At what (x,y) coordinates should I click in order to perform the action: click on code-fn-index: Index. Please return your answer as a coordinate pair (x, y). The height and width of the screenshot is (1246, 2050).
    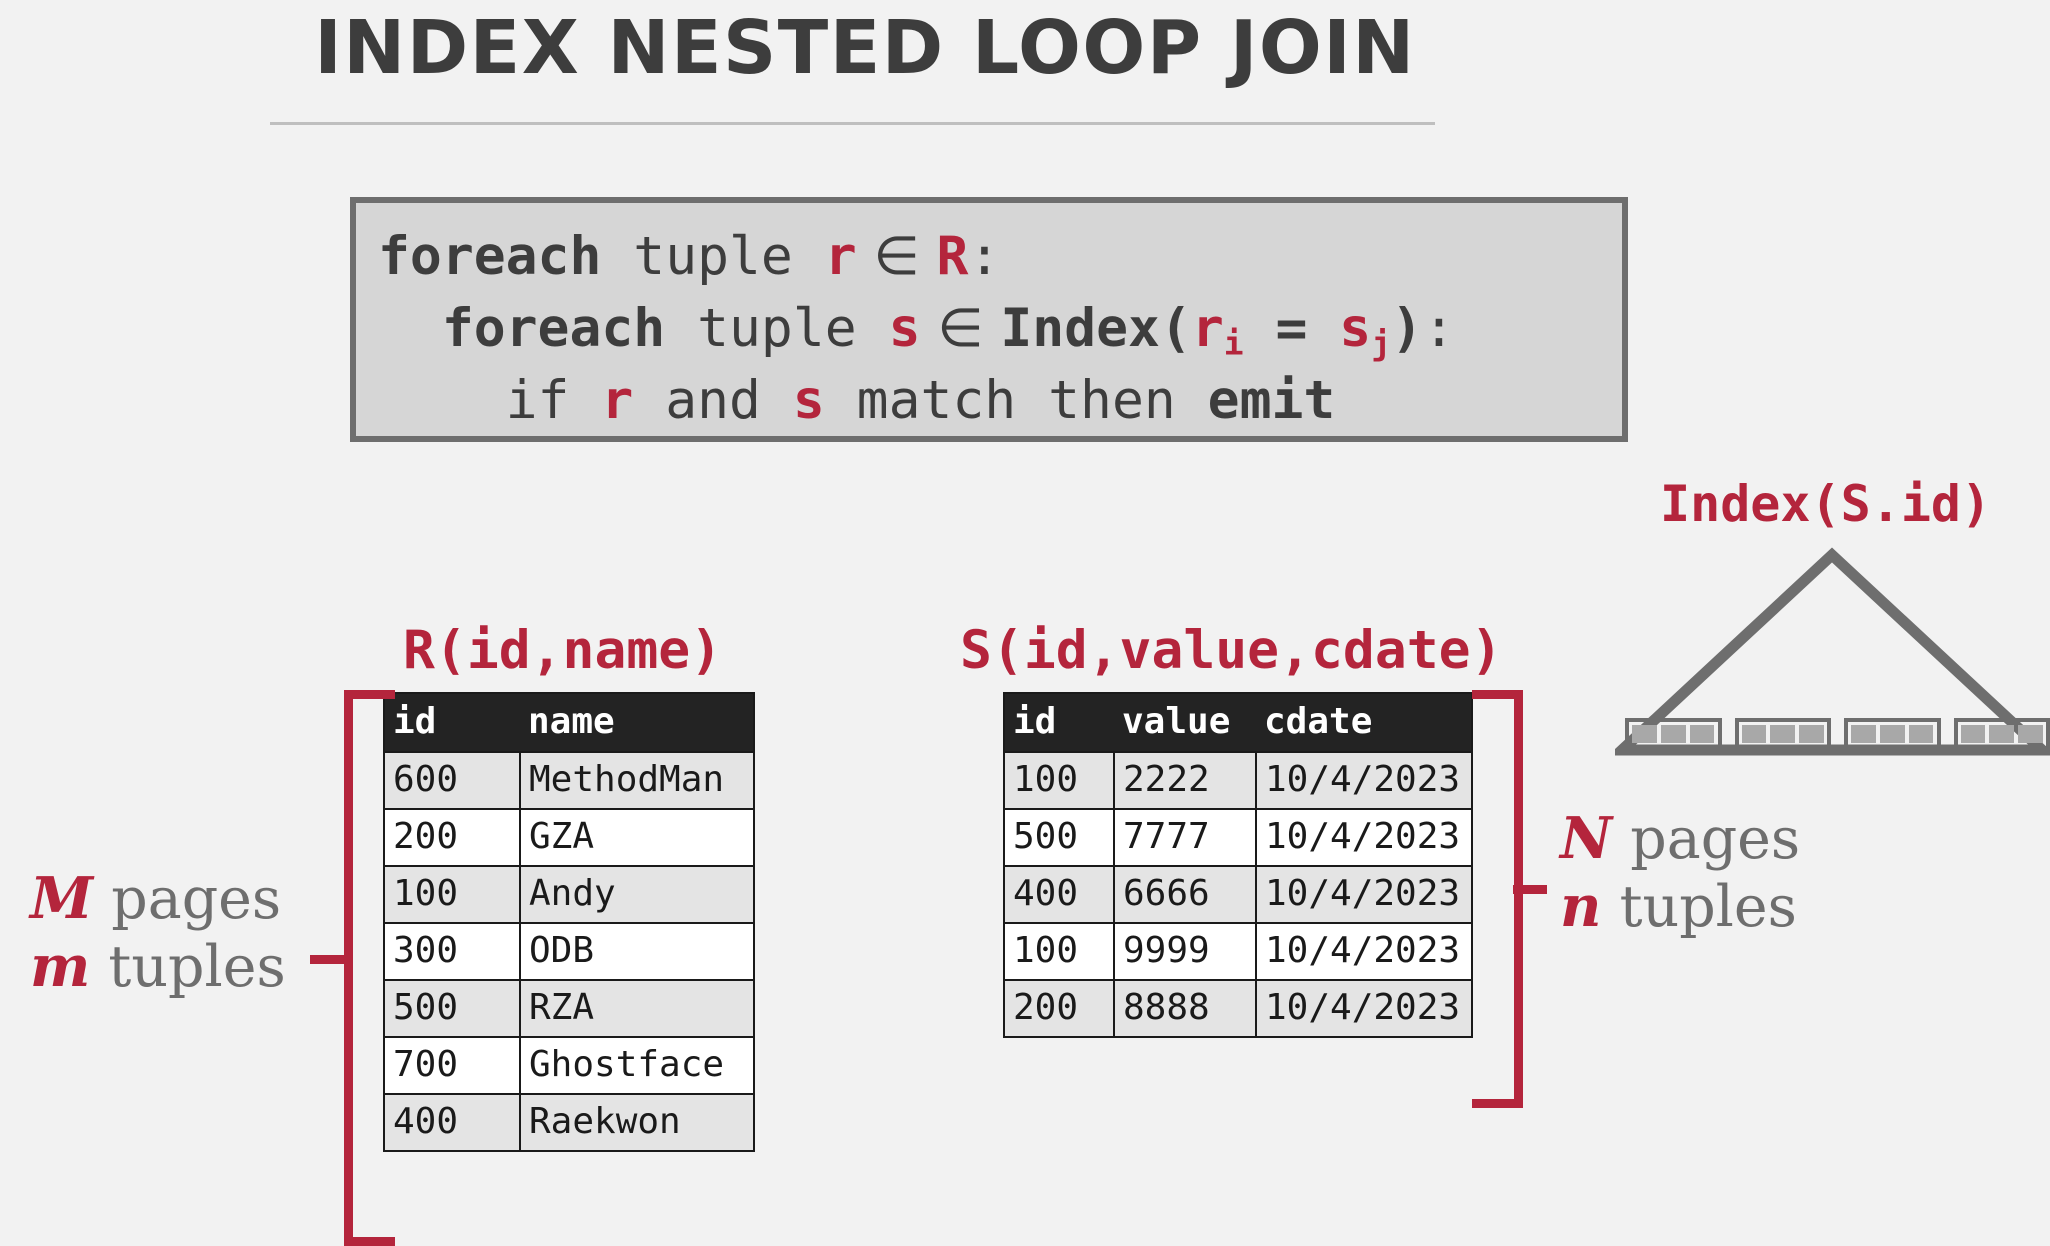
    Looking at the image, I should click on (1080, 328).